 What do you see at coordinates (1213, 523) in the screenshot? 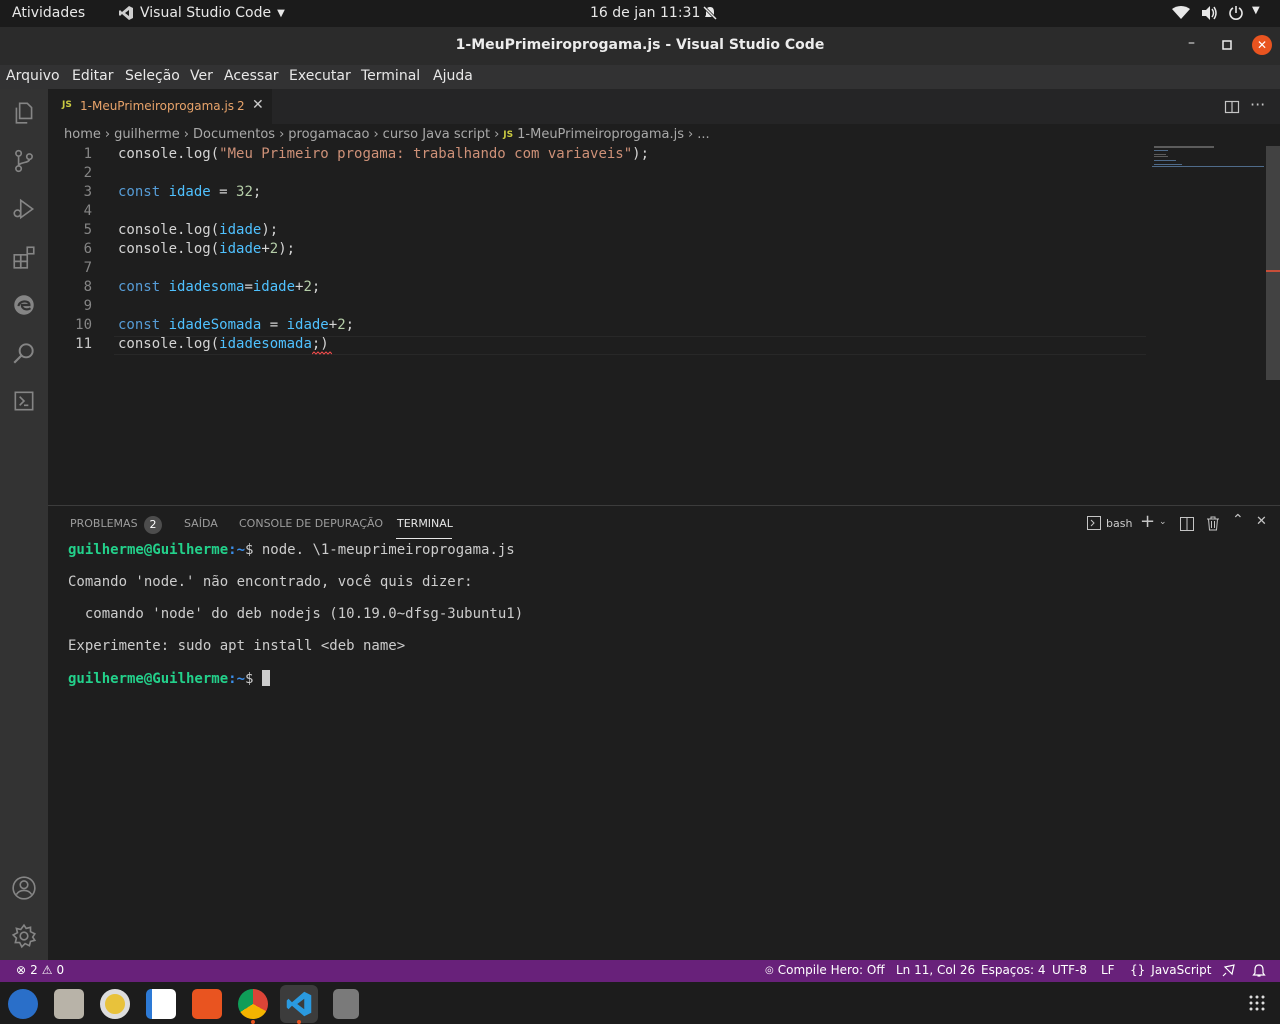
I see `trash-icon` at bounding box center [1213, 523].